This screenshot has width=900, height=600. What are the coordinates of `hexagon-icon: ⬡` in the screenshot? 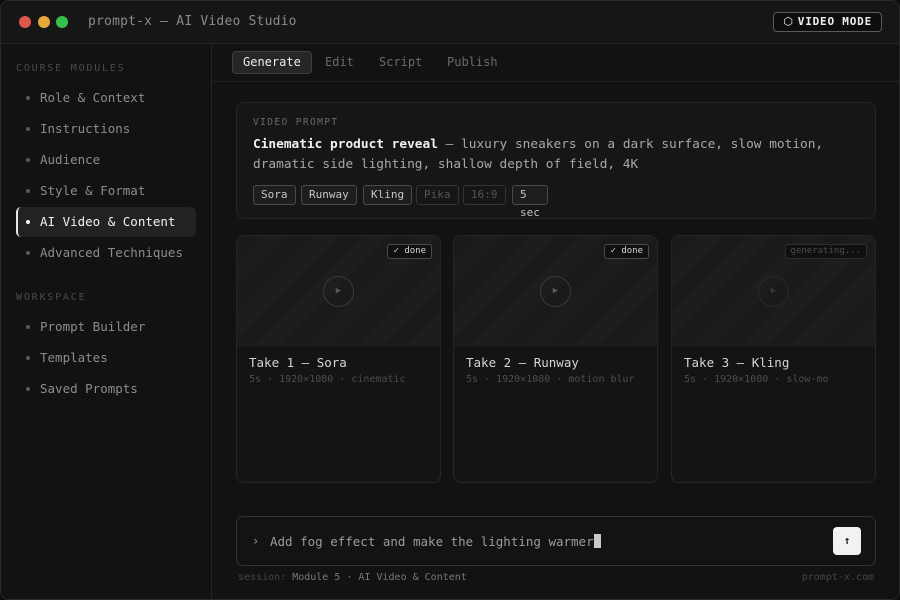 It's located at (788, 21).